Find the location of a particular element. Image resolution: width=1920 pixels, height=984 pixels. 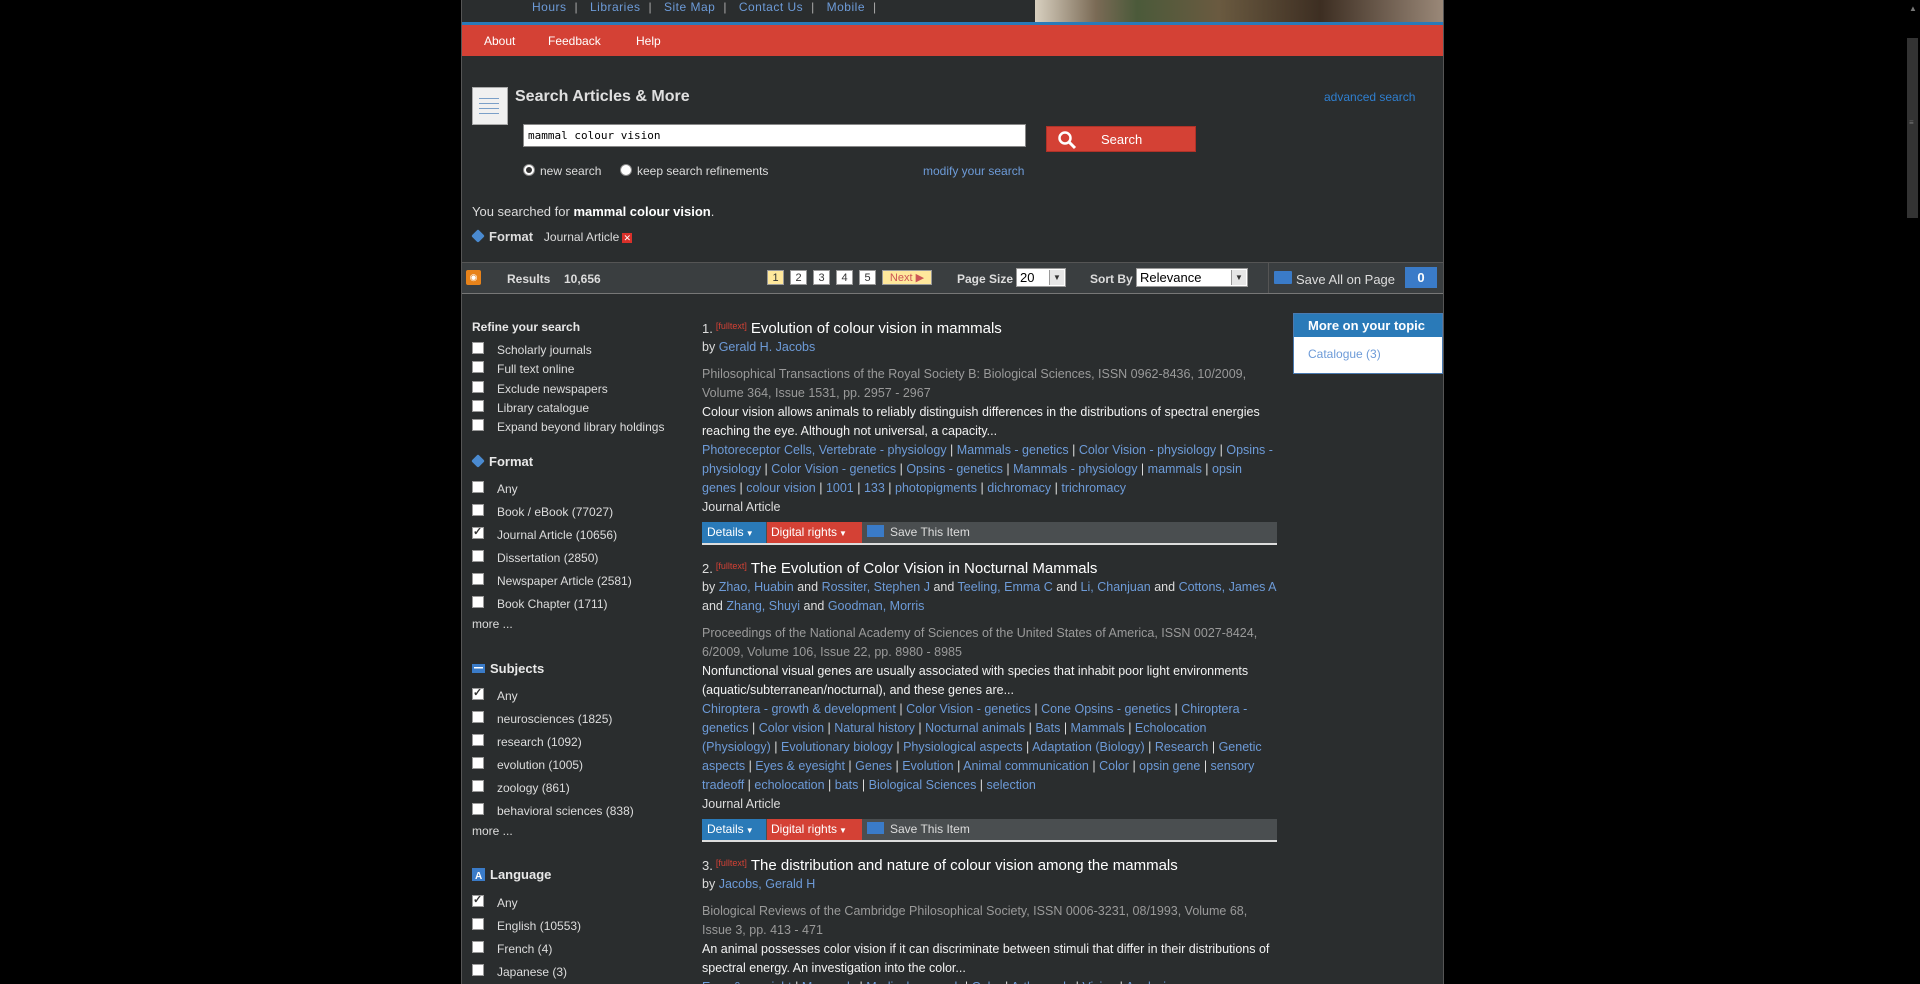

page-3: 3 is located at coordinates (821, 277).